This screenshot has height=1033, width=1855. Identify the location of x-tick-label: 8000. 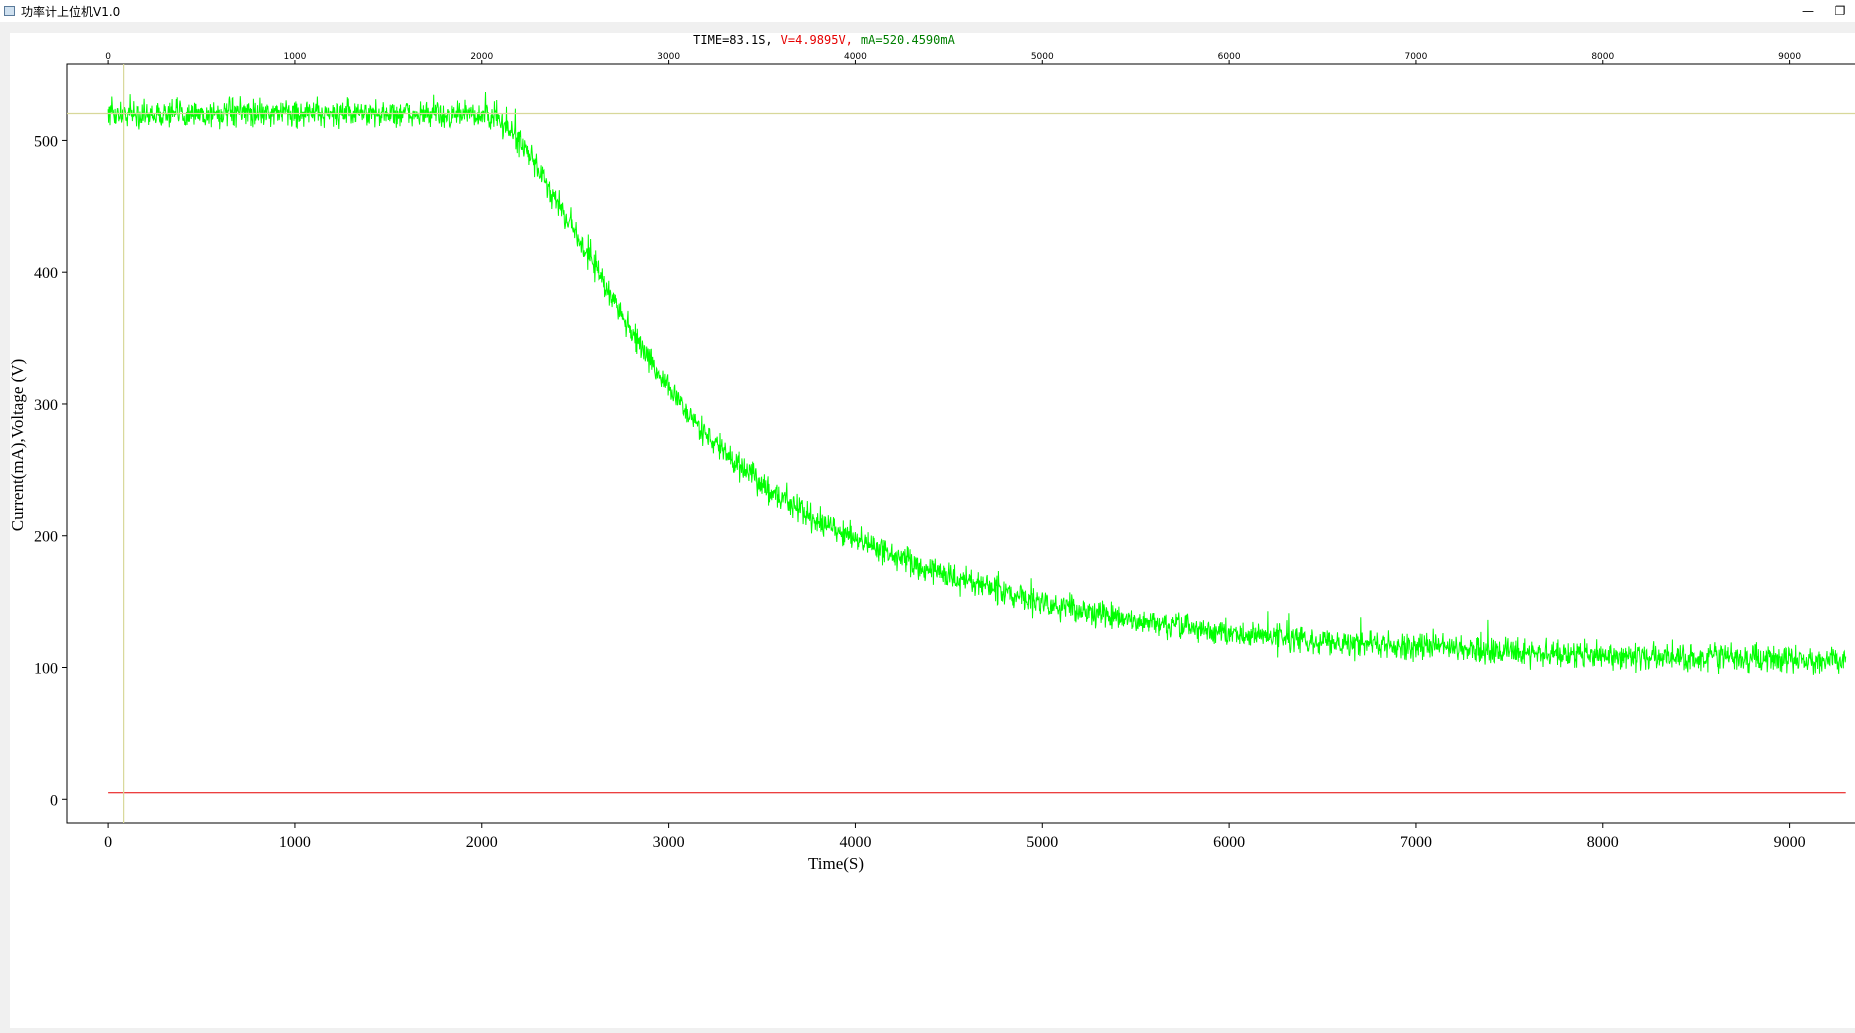
(1603, 842).